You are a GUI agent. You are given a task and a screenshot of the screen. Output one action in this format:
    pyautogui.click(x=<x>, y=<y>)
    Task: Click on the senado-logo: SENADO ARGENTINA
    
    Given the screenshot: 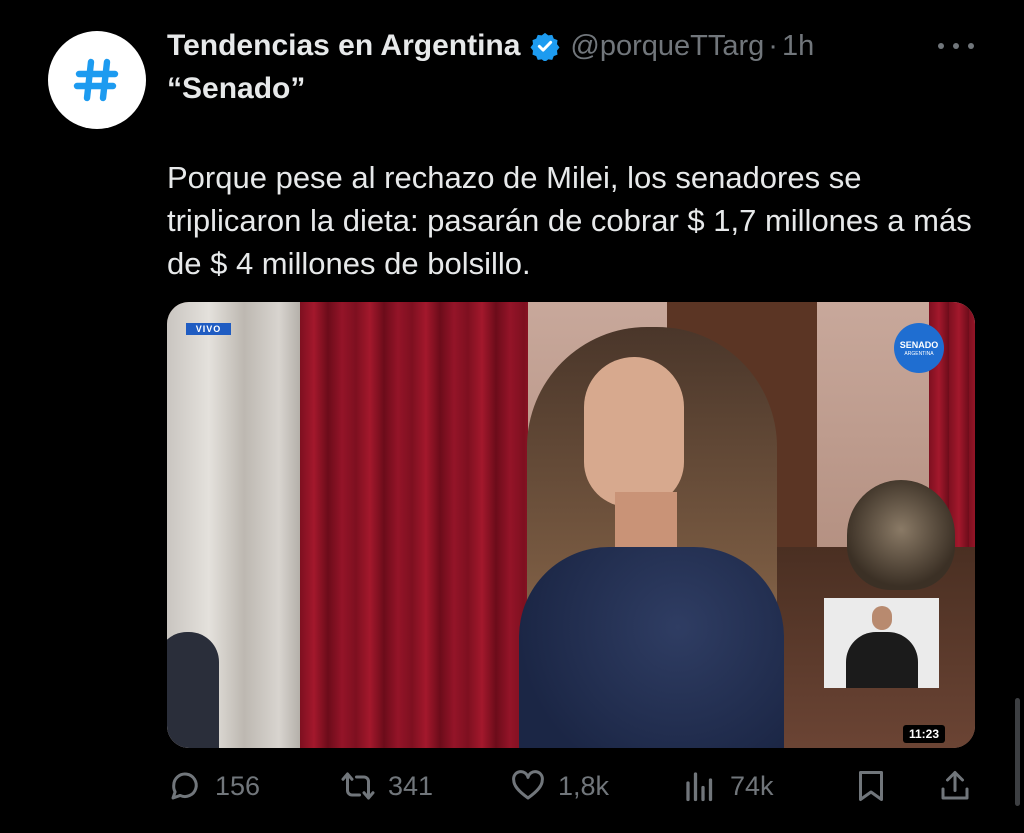 What is the action you would take?
    pyautogui.click(x=919, y=348)
    